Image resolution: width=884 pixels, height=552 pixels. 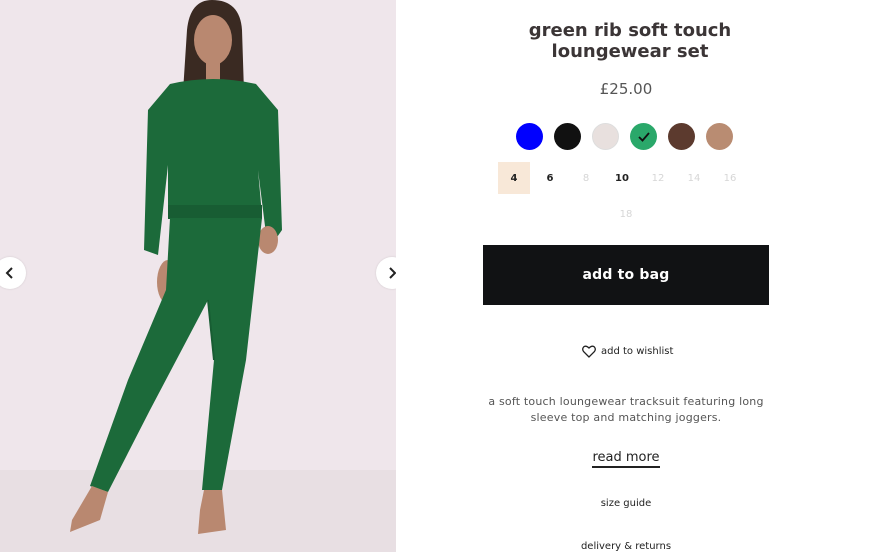 I want to click on chevron-right-icon, so click(x=392, y=273).